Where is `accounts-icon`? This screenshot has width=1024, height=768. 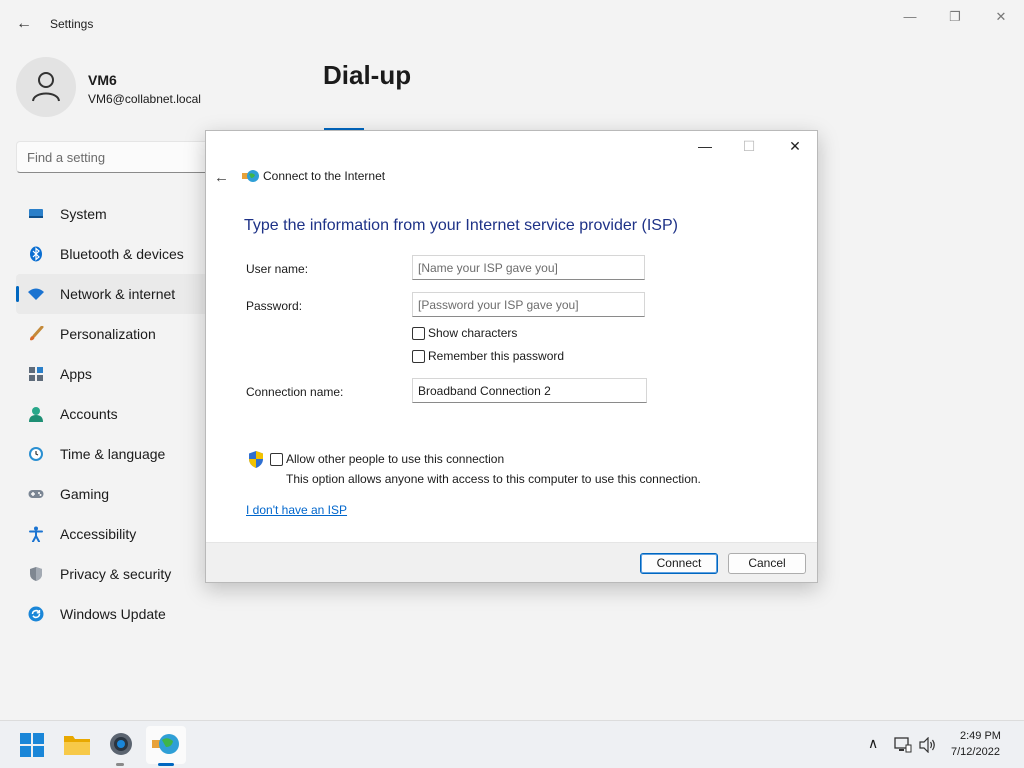
accounts-icon is located at coordinates (36, 414).